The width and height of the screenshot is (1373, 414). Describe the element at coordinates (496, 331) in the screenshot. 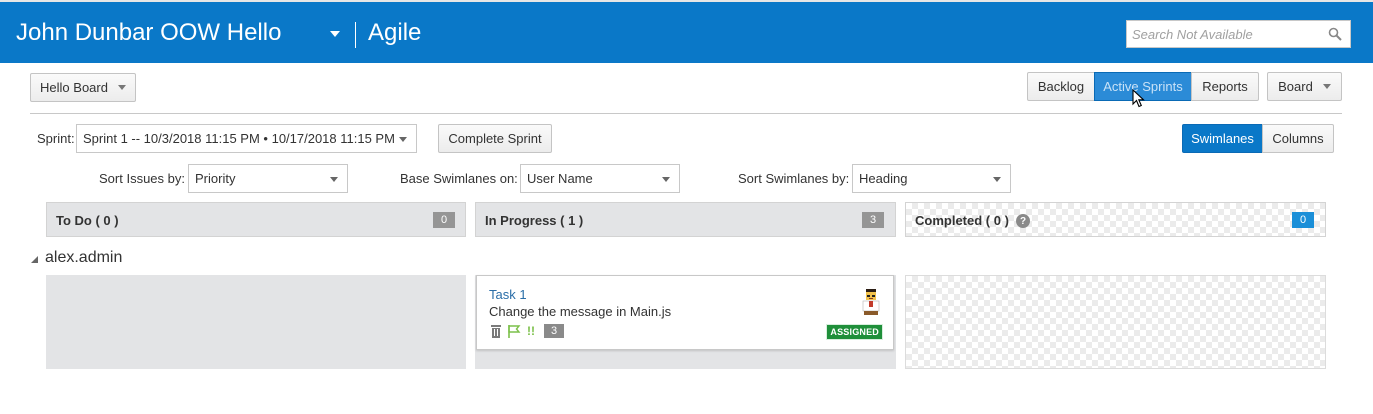

I see `trash-icon` at that location.